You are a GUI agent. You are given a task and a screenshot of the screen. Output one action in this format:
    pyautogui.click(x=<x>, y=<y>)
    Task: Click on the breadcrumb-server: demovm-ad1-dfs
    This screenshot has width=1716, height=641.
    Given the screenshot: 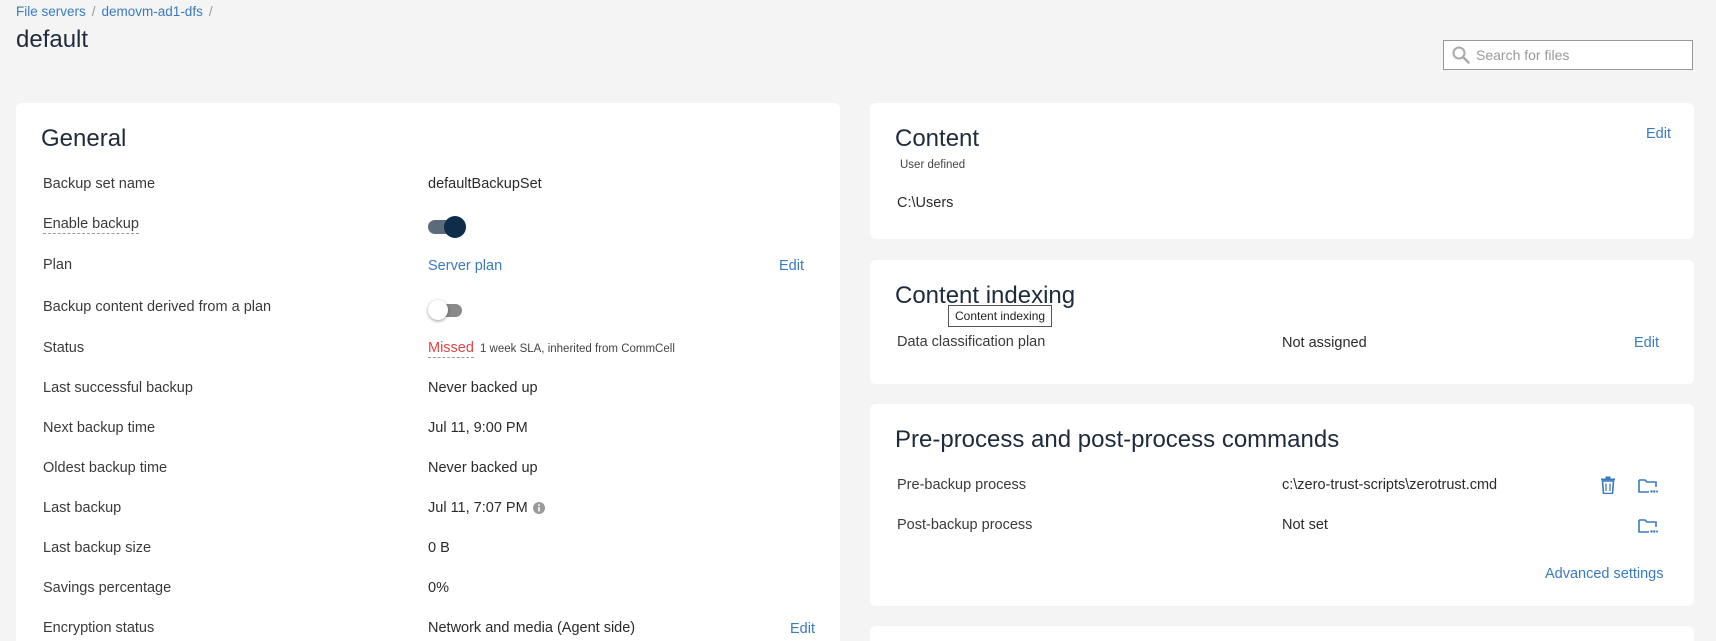 What is the action you would take?
    pyautogui.click(x=152, y=11)
    